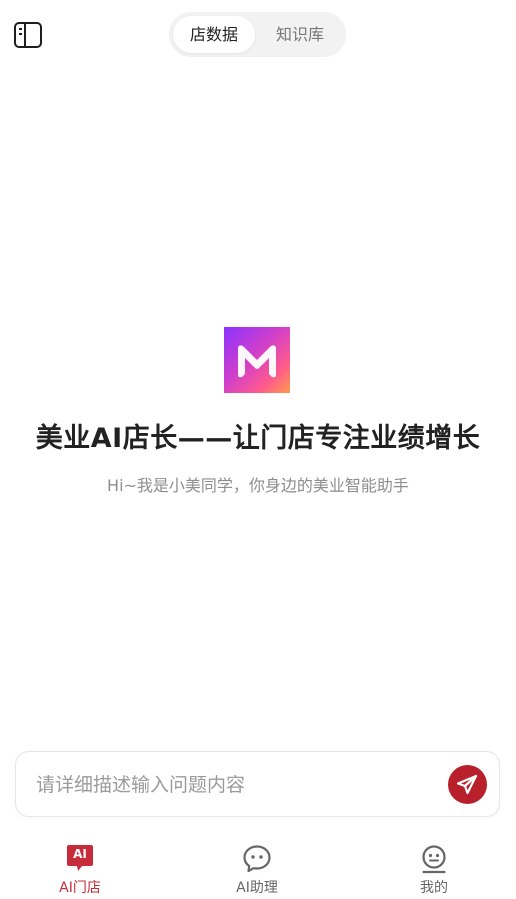 This screenshot has width=516, height=899. I want to click on nav-label-ai-store: AI门店, so click(80, 888).